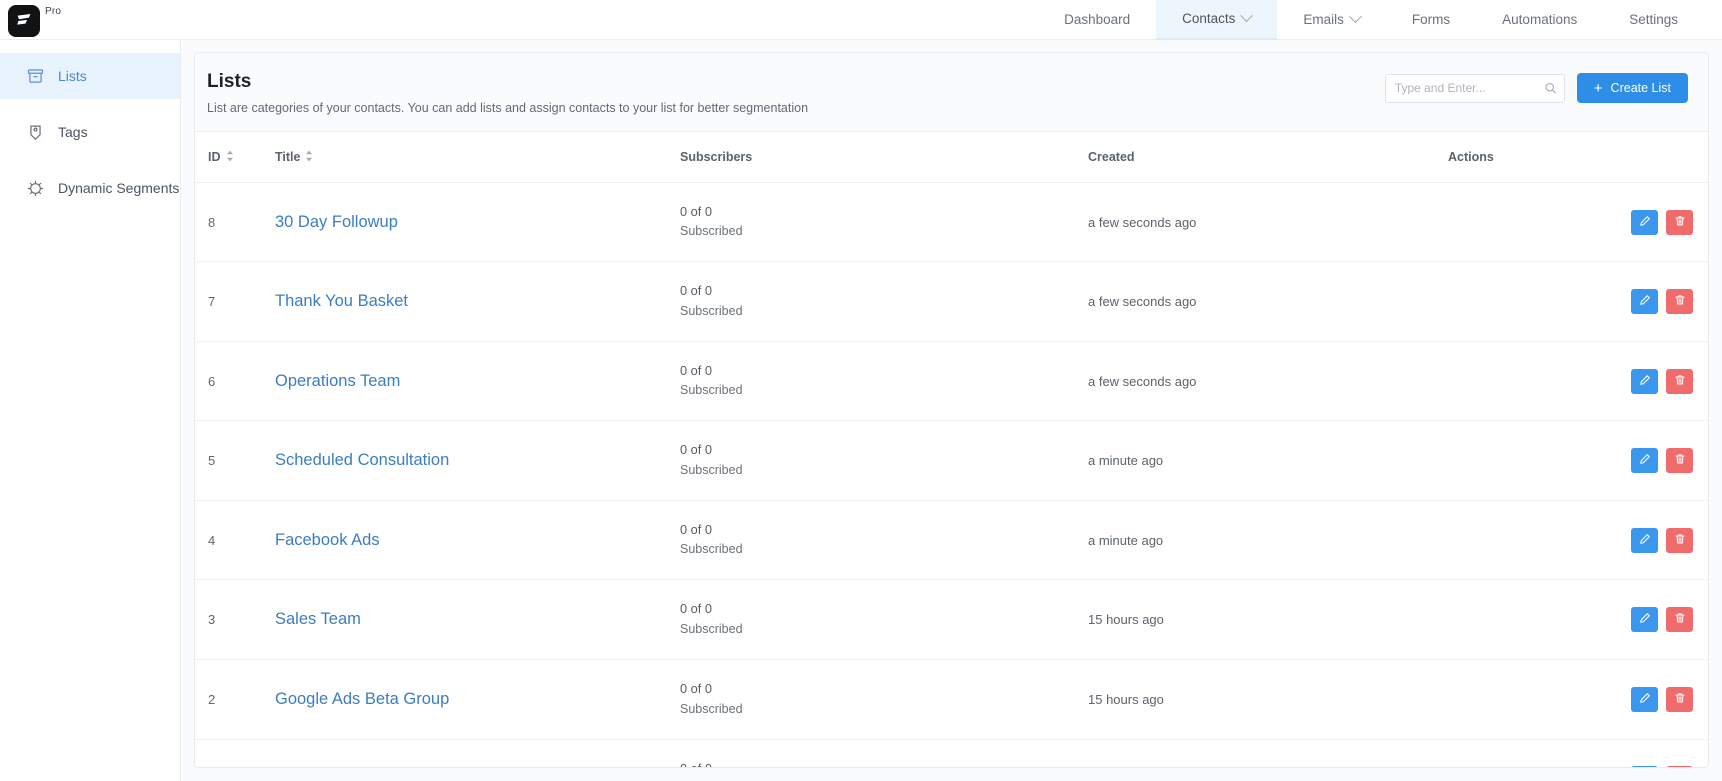 The image size is (1722, 781). What do you see at coordinates (90, 132) in the screenshot?
I see `sidebar-item-tags: Tags` at bounding box center [90, 132].